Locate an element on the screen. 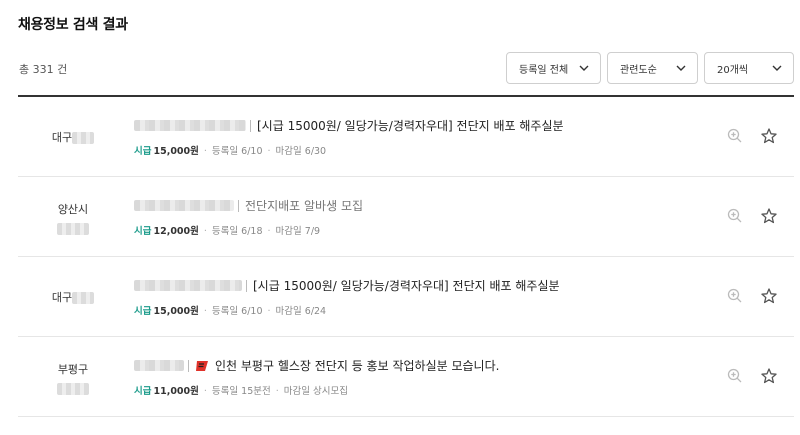 The width and height of the screenshot is (800, 435). filter-bar: 등록일 전체 관련도순 20개씩 is located at coordinates (650, 68).